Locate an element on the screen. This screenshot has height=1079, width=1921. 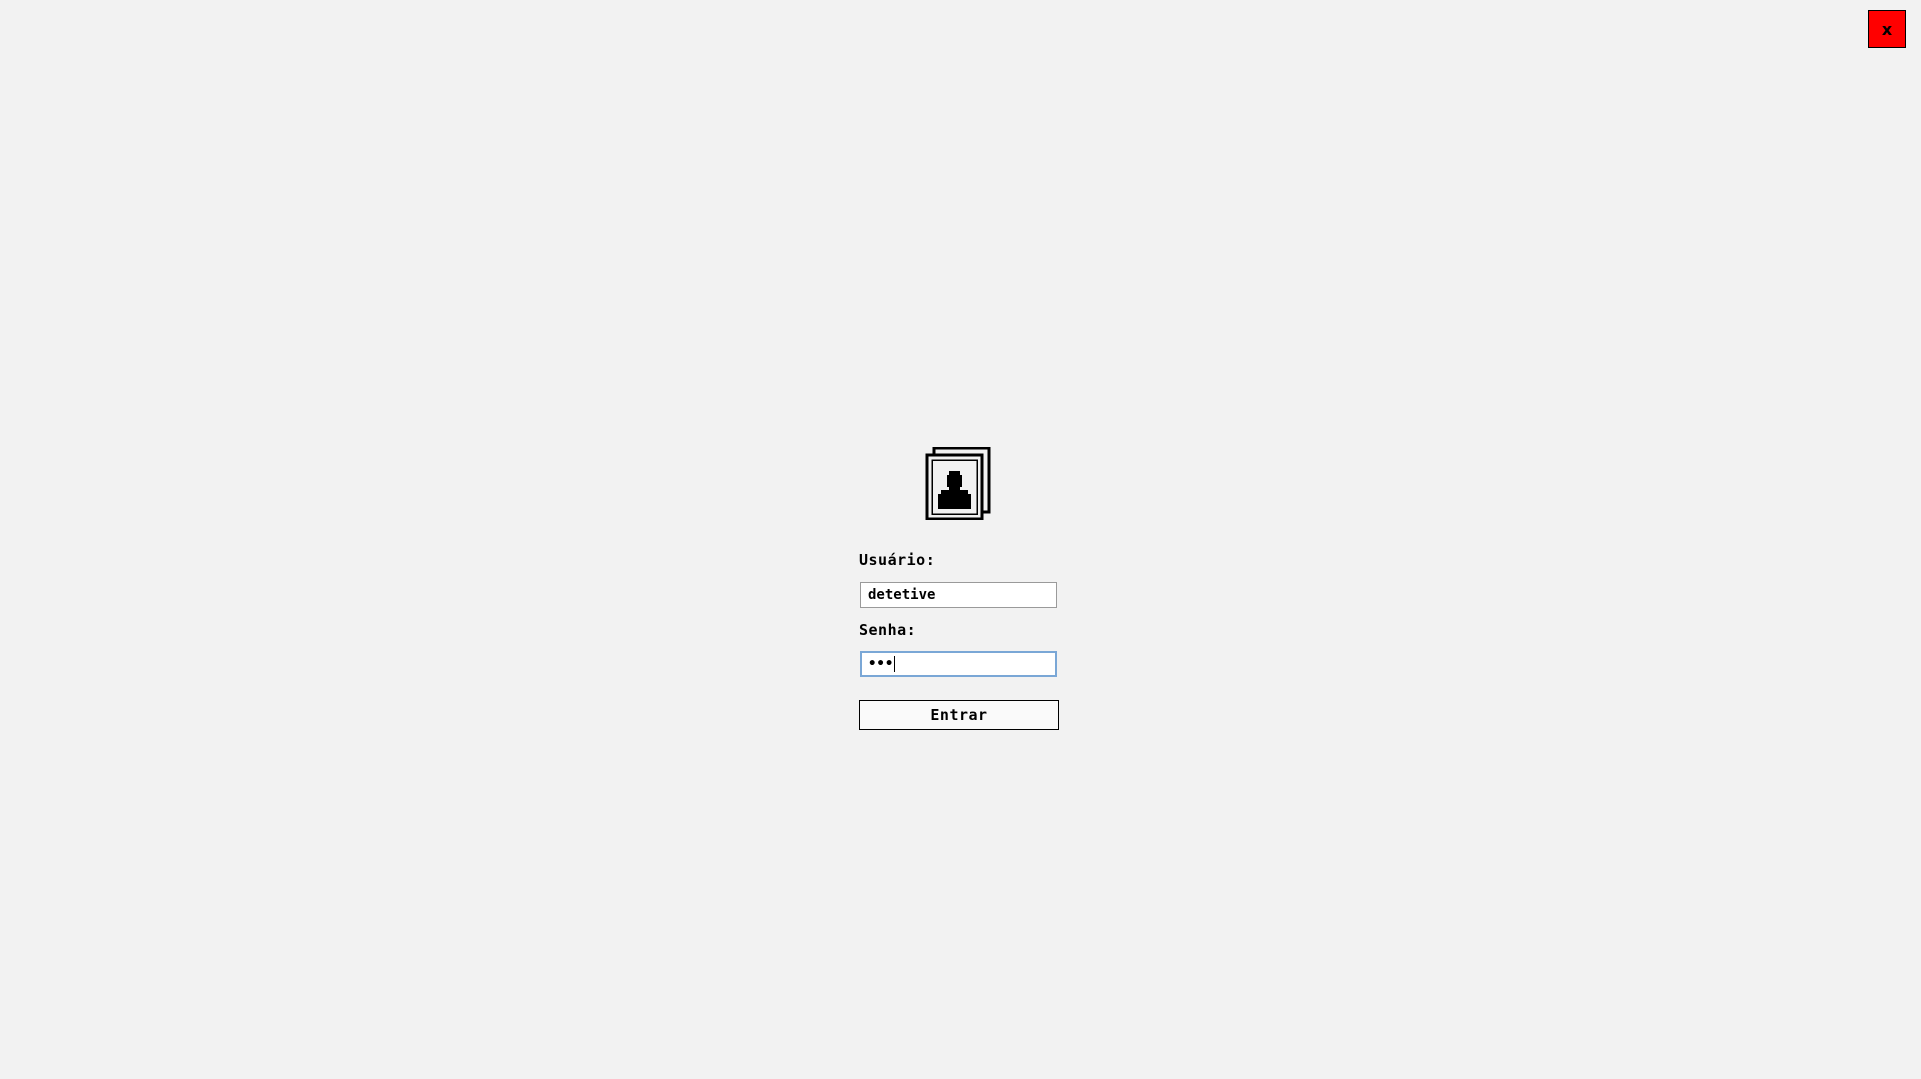
username-field: detetive is located at coordinates (958, 595).